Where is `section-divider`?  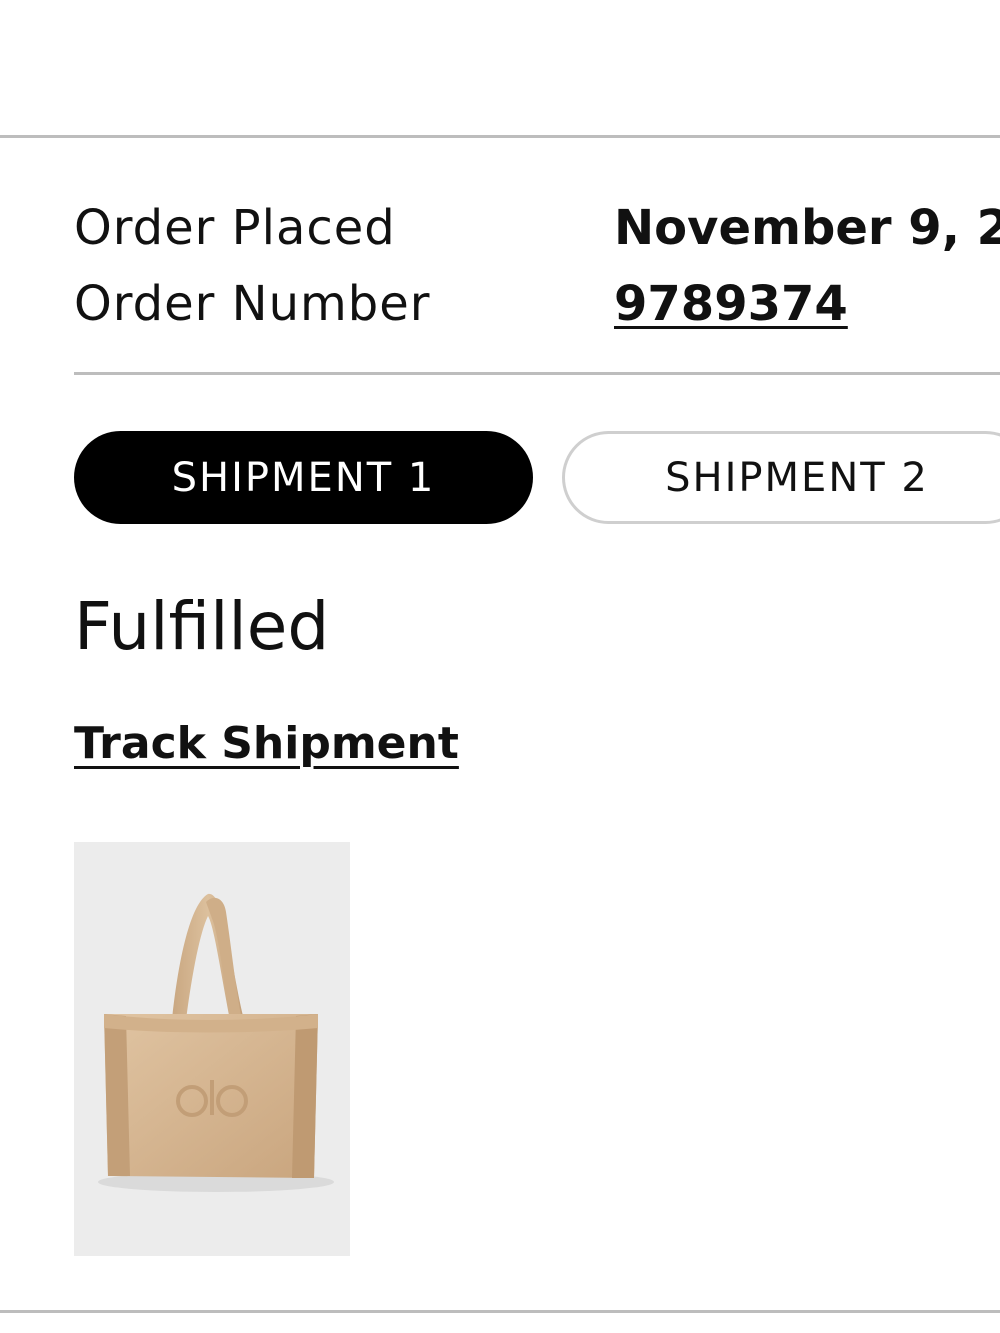 section-divider is located at coordinates (537, 373).